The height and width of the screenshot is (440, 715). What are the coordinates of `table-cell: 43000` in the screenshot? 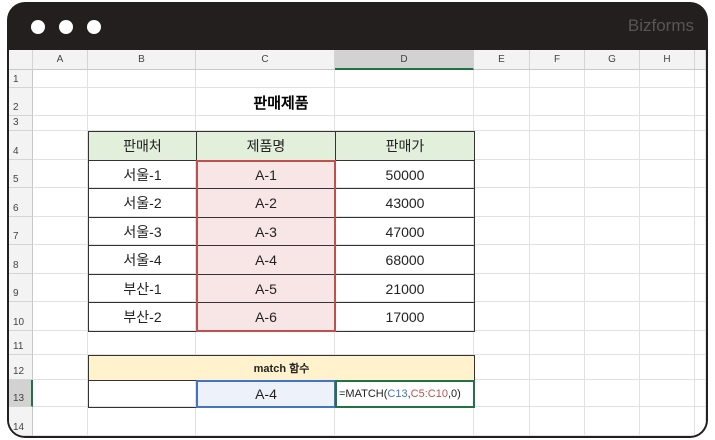 It's located at (405, 203).